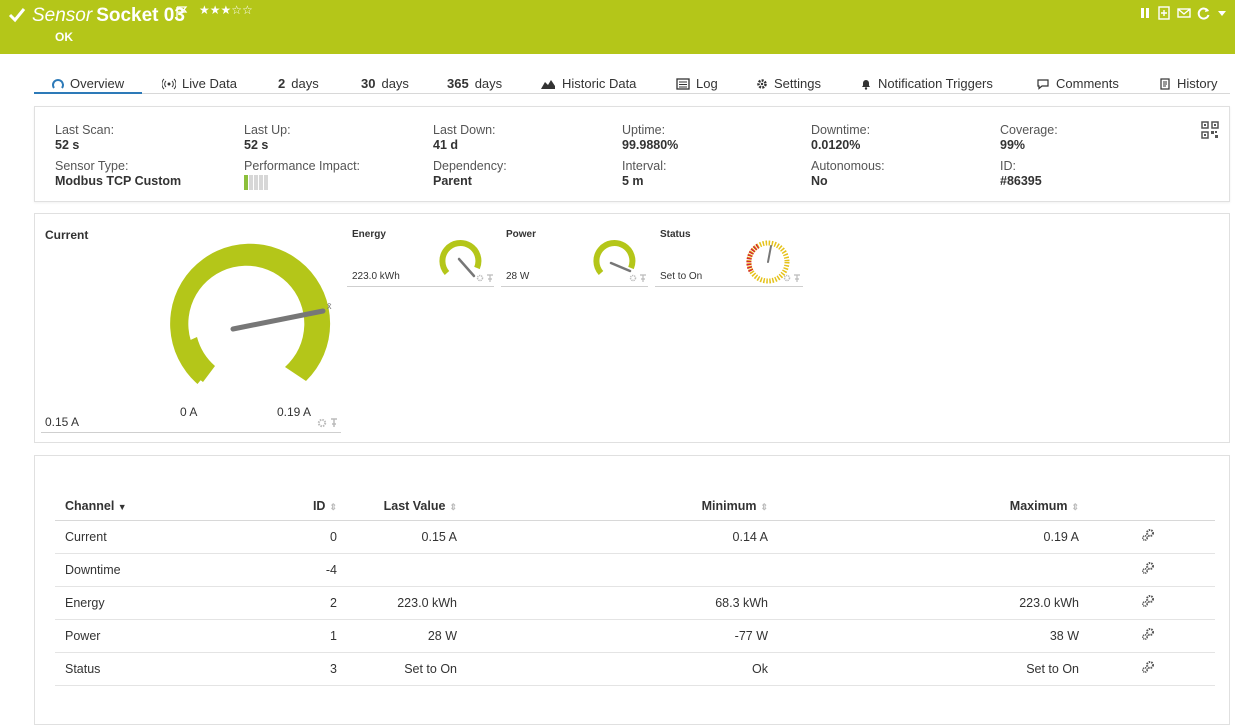  I want to click on caret-down-icon, so click(1222, 13).